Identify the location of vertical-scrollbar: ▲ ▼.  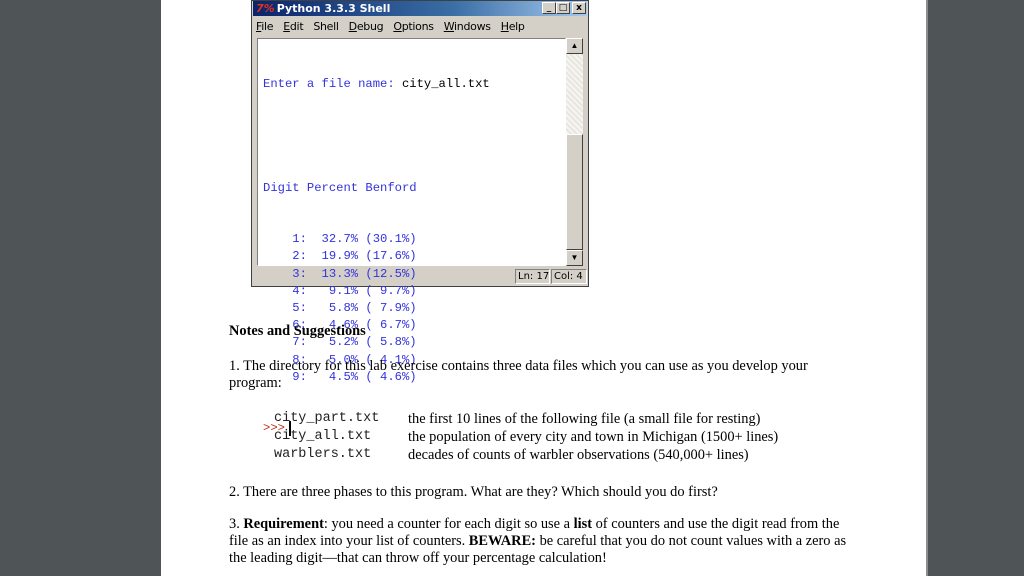
(574, 152).